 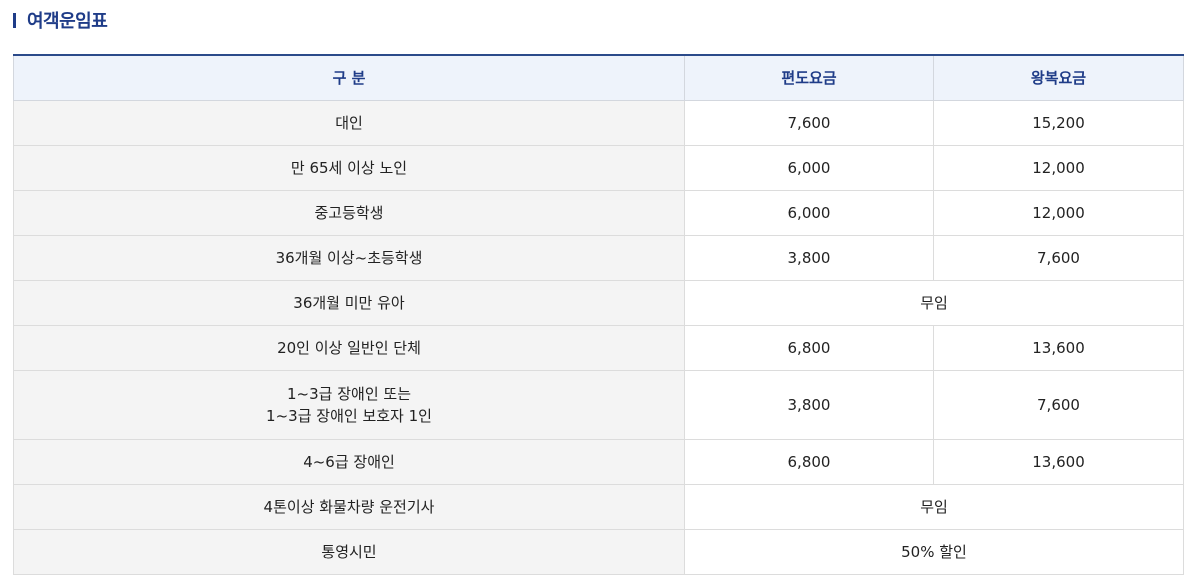 I want to click on table-row: 4톤이상 화물차량 운전기사 무임, so click(x=598, y=507).